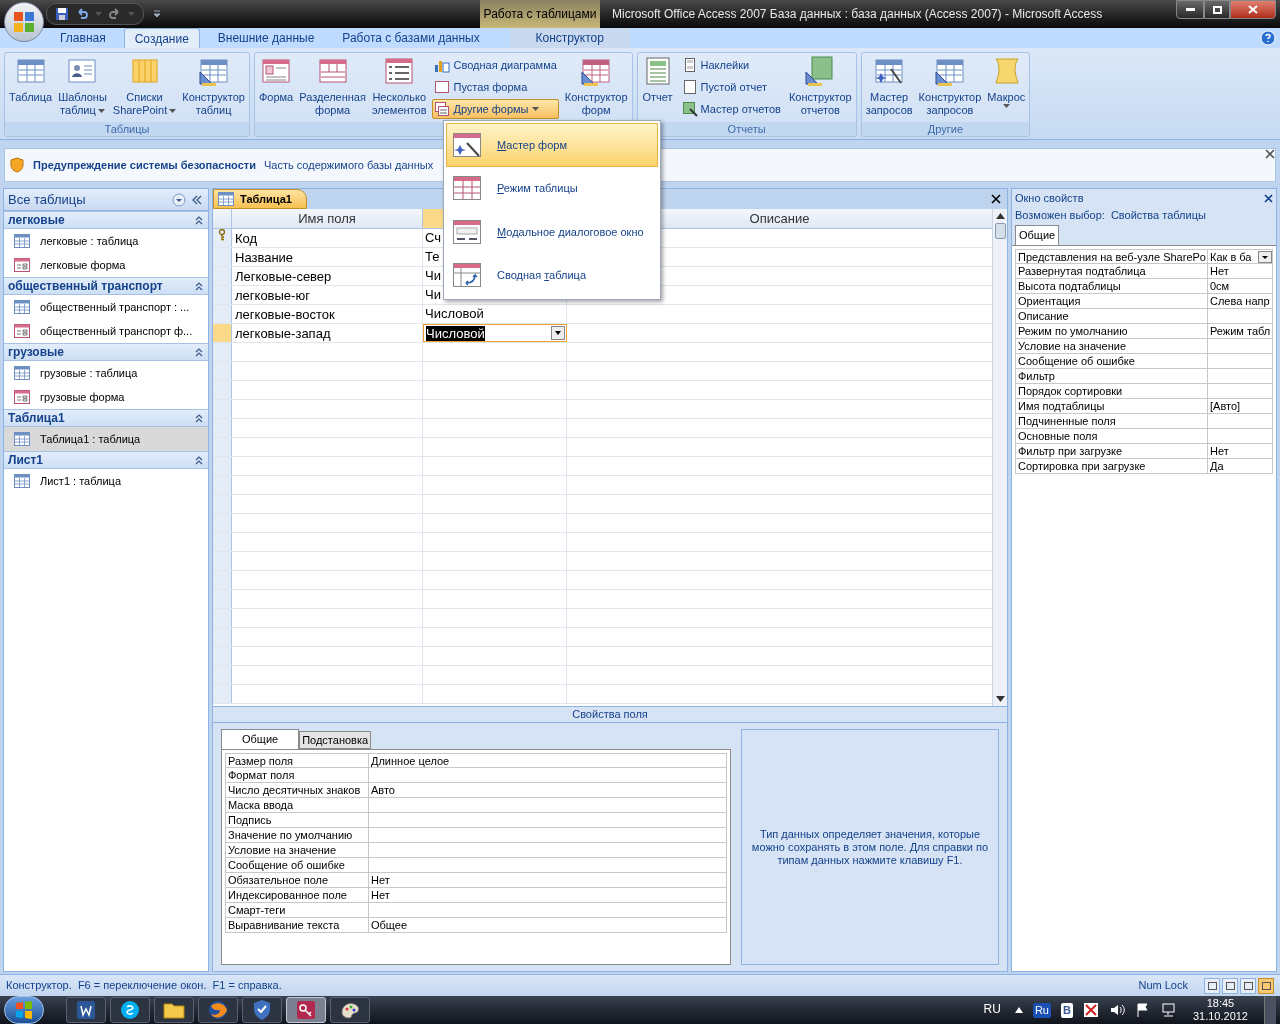  Describe the element at coordinates (388, 925) in the screenshot. I see `property-value: Общее` at that location.